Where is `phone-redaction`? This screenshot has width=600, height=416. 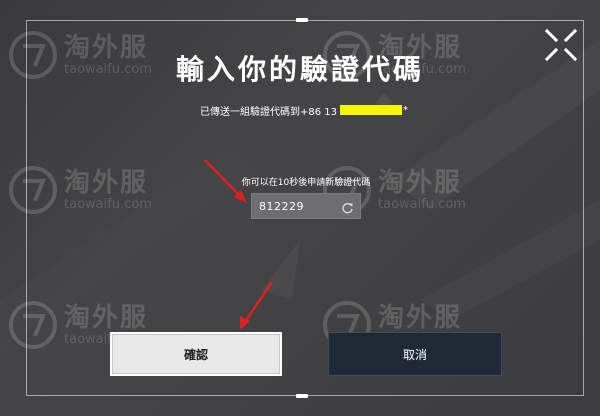
phone-redaction is located at coordinates (371, 110).